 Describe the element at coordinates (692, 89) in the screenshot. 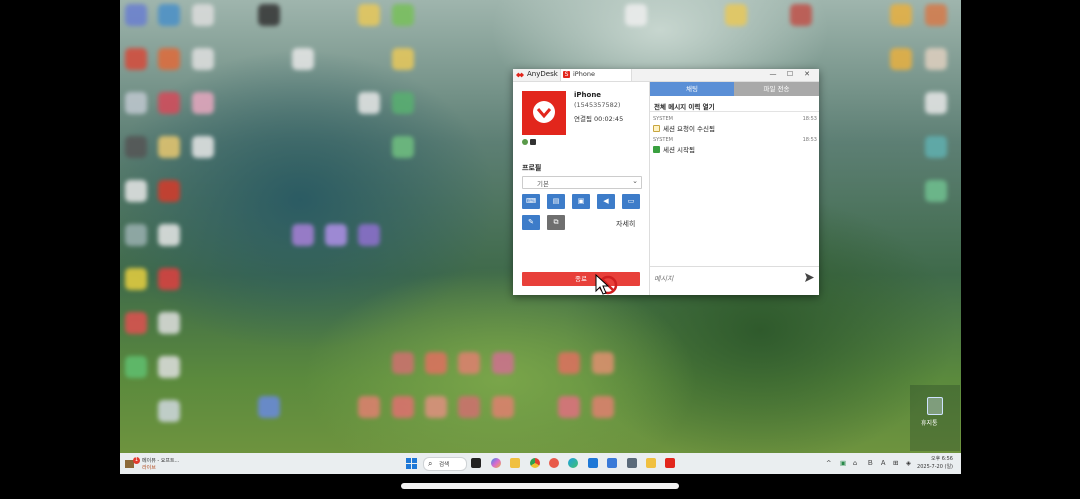

I see `tab-chat: 채팅` at that location.